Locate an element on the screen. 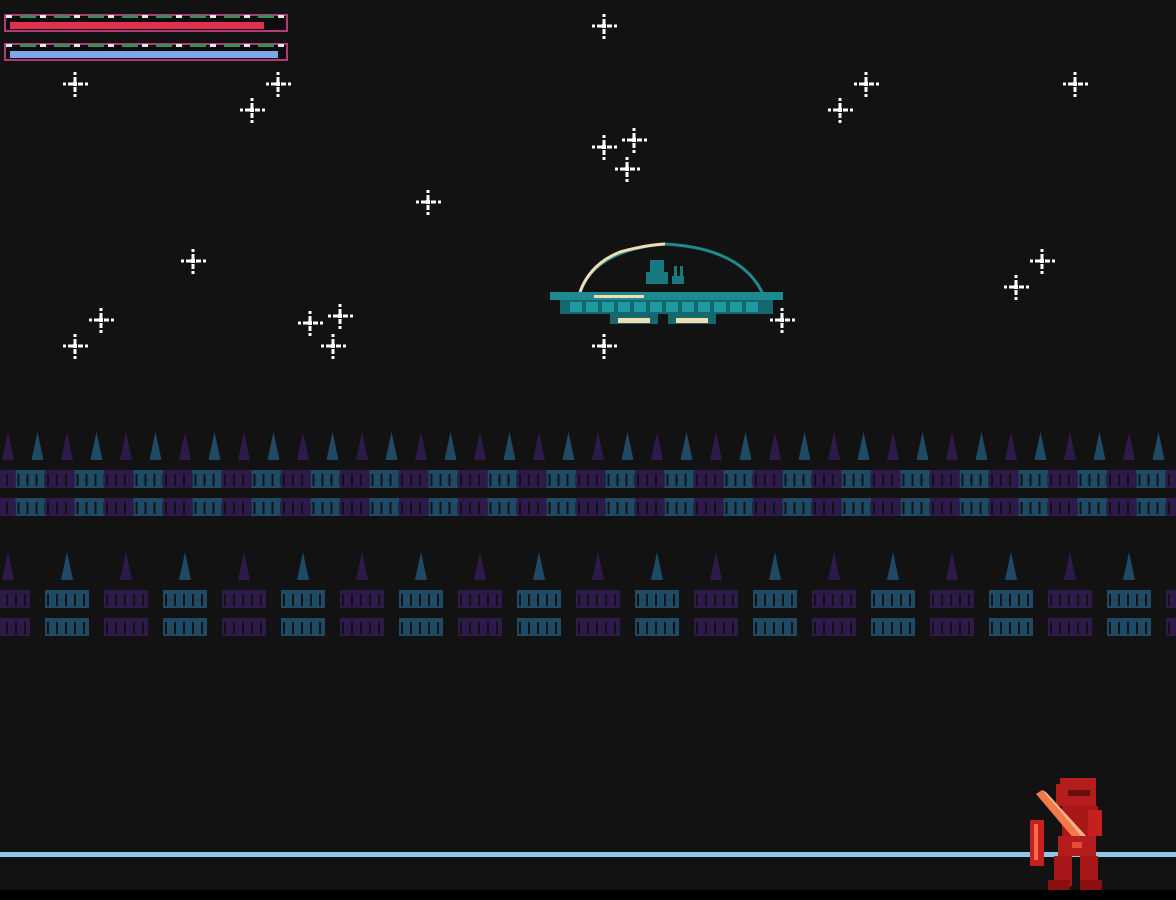  bottom-border is located at coordinates (588, 895).